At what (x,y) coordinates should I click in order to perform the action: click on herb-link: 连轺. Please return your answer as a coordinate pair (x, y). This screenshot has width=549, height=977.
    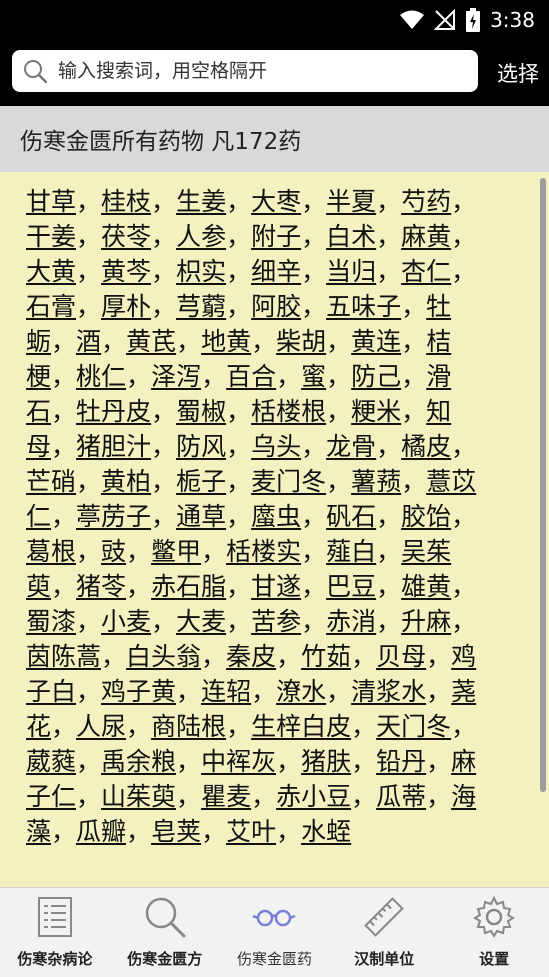
    Looking at the image, I should click on (226, 691).